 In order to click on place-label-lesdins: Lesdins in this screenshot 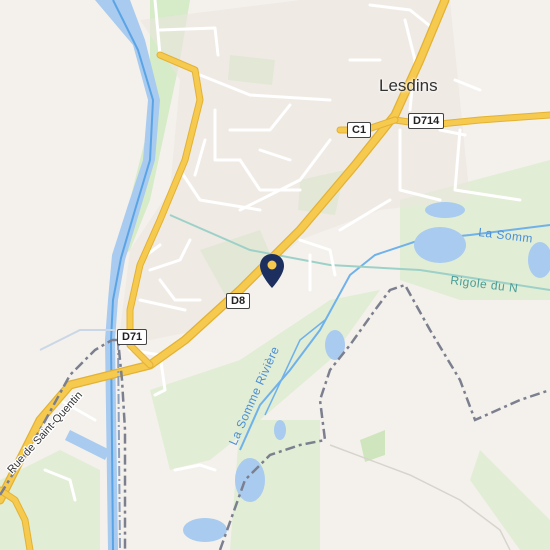, I will do `click(408, 85)`.